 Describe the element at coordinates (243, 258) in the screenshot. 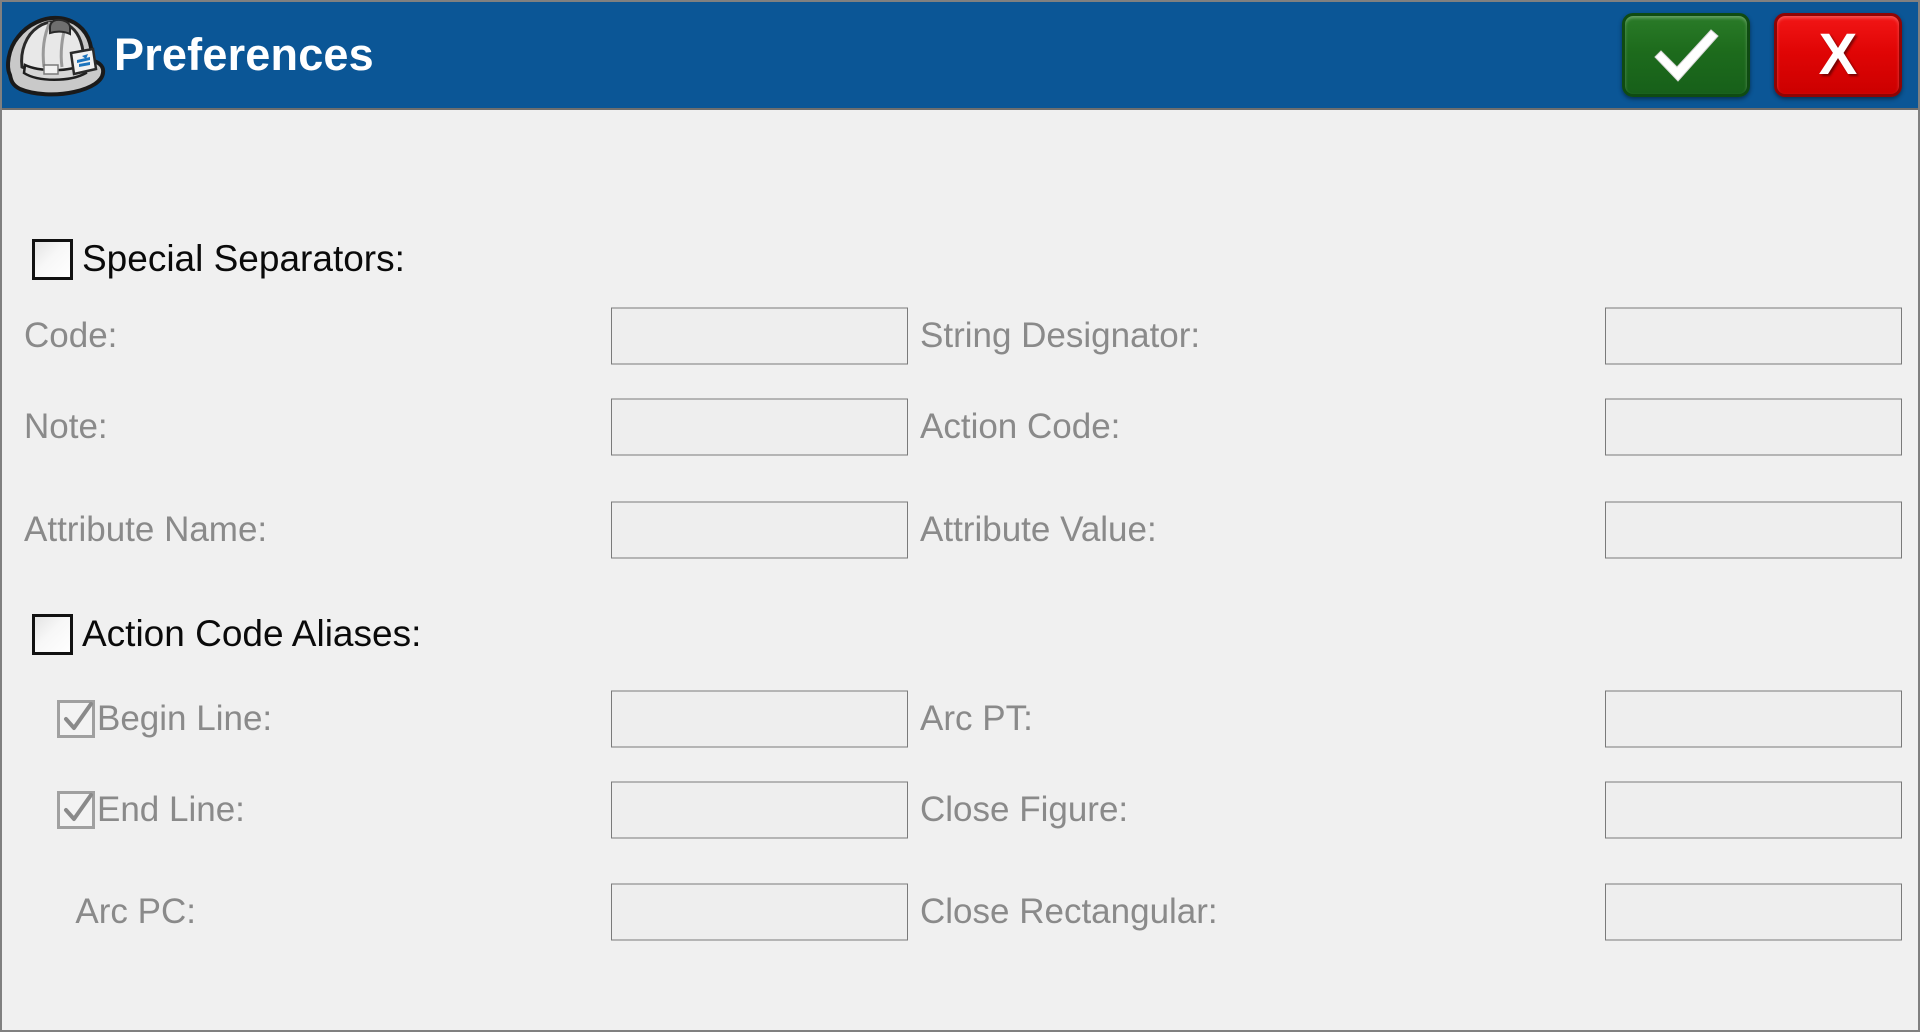

I see `special-separators-label: Special Separators:` at that location.